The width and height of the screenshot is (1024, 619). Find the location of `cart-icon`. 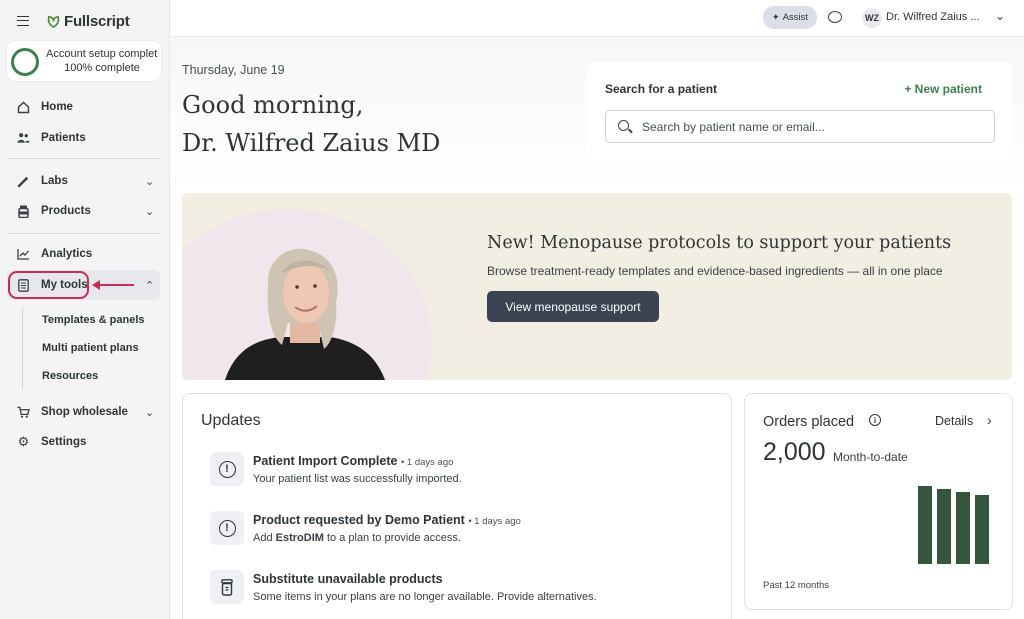

cart-icon is located at coordinates (23, 412).